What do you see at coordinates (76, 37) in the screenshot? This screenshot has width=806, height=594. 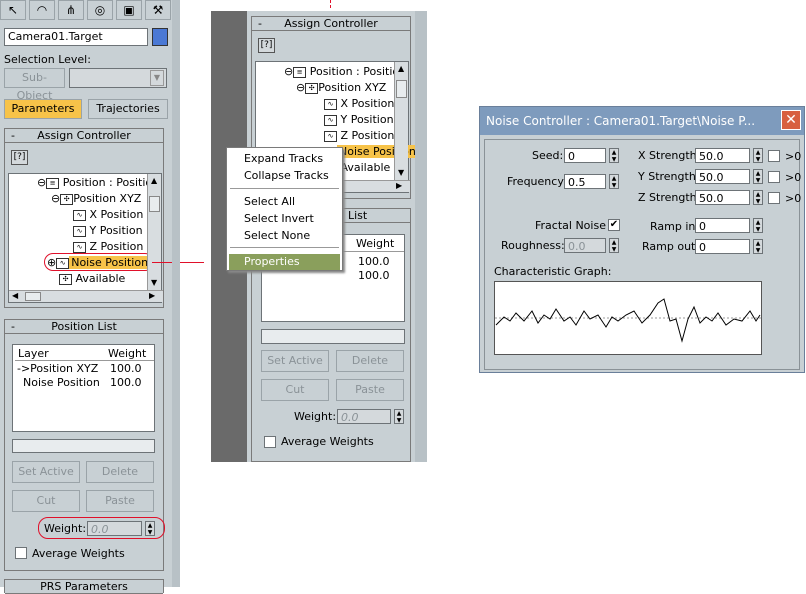 I see `object-name-field: Camera01.Target` at bounding box center [76, 37].